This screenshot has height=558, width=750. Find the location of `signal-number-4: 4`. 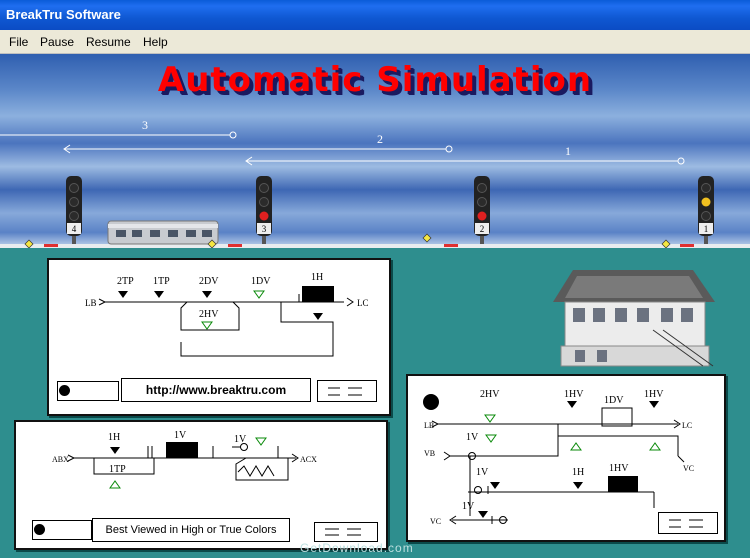

signal-number-4: 4 is located at coordinates (74, 229).